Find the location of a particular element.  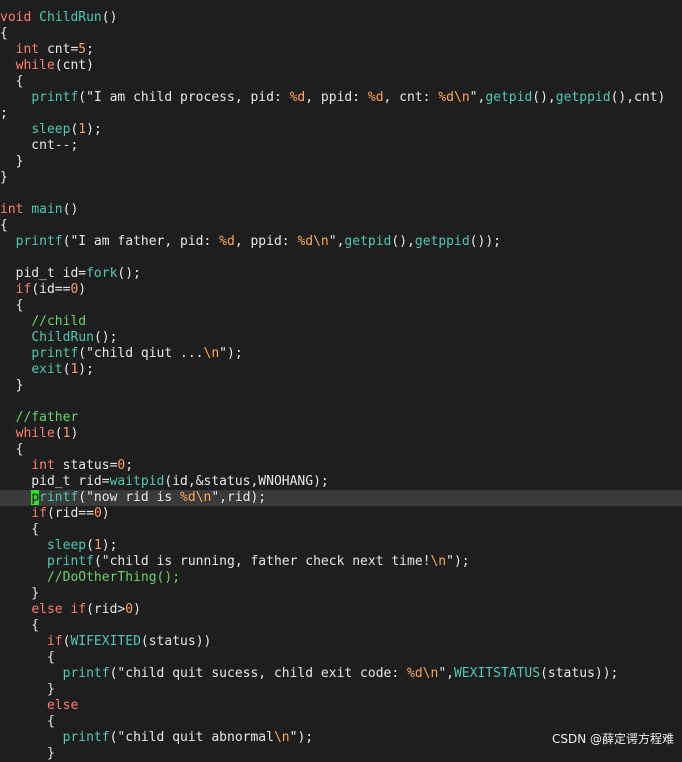

code-token: ",rid); is located at coordinates (239, 497).